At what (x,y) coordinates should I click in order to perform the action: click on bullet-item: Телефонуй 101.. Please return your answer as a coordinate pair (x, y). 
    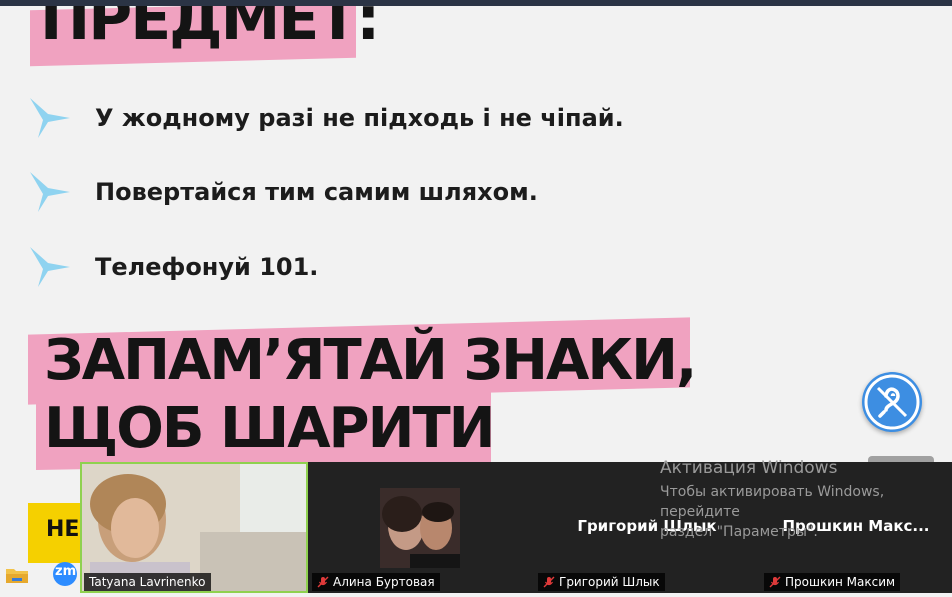
    Looking at the image, I should click on (350, 268).